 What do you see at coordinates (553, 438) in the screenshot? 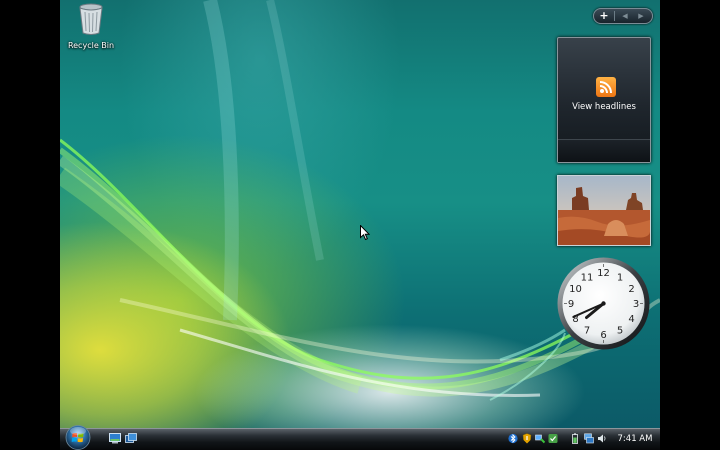
I see `windows-defender-icon` at bounding box center [553, 438].